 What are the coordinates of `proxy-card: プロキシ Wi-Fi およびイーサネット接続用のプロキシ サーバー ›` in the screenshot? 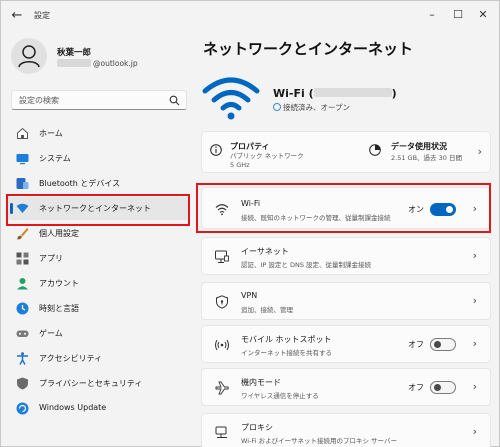 It's located at (346, 430).